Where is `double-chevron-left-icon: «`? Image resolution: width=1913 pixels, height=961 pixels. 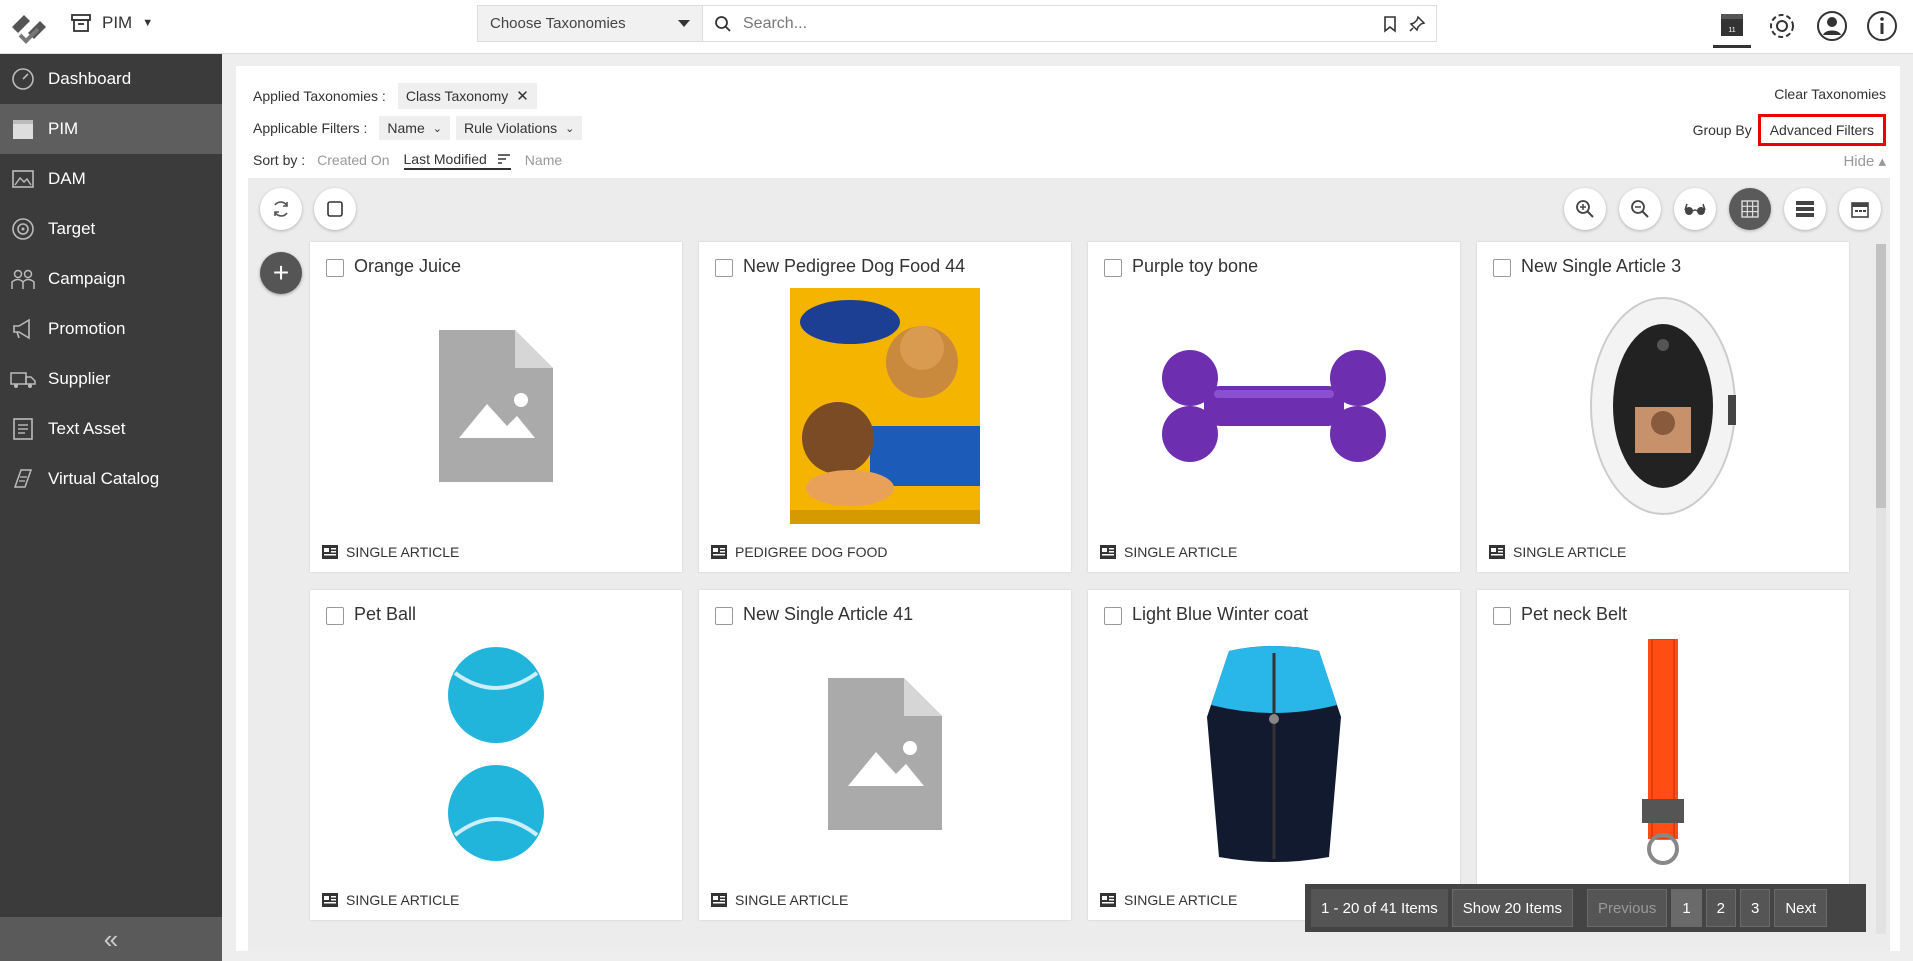
double-chevron-left-icon: « is located at coordinates (111, 938).